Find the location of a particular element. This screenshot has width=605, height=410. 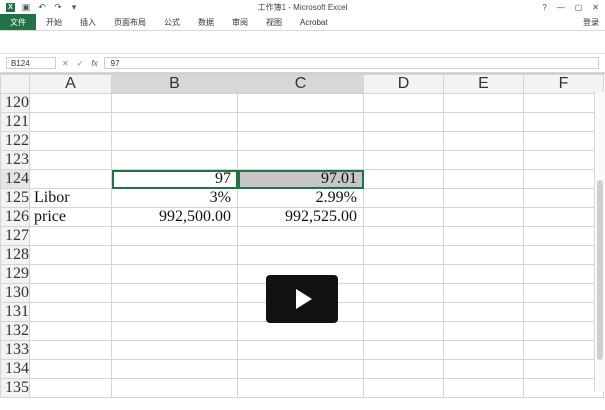

cell-f132 is located at coordinates (563, 331).